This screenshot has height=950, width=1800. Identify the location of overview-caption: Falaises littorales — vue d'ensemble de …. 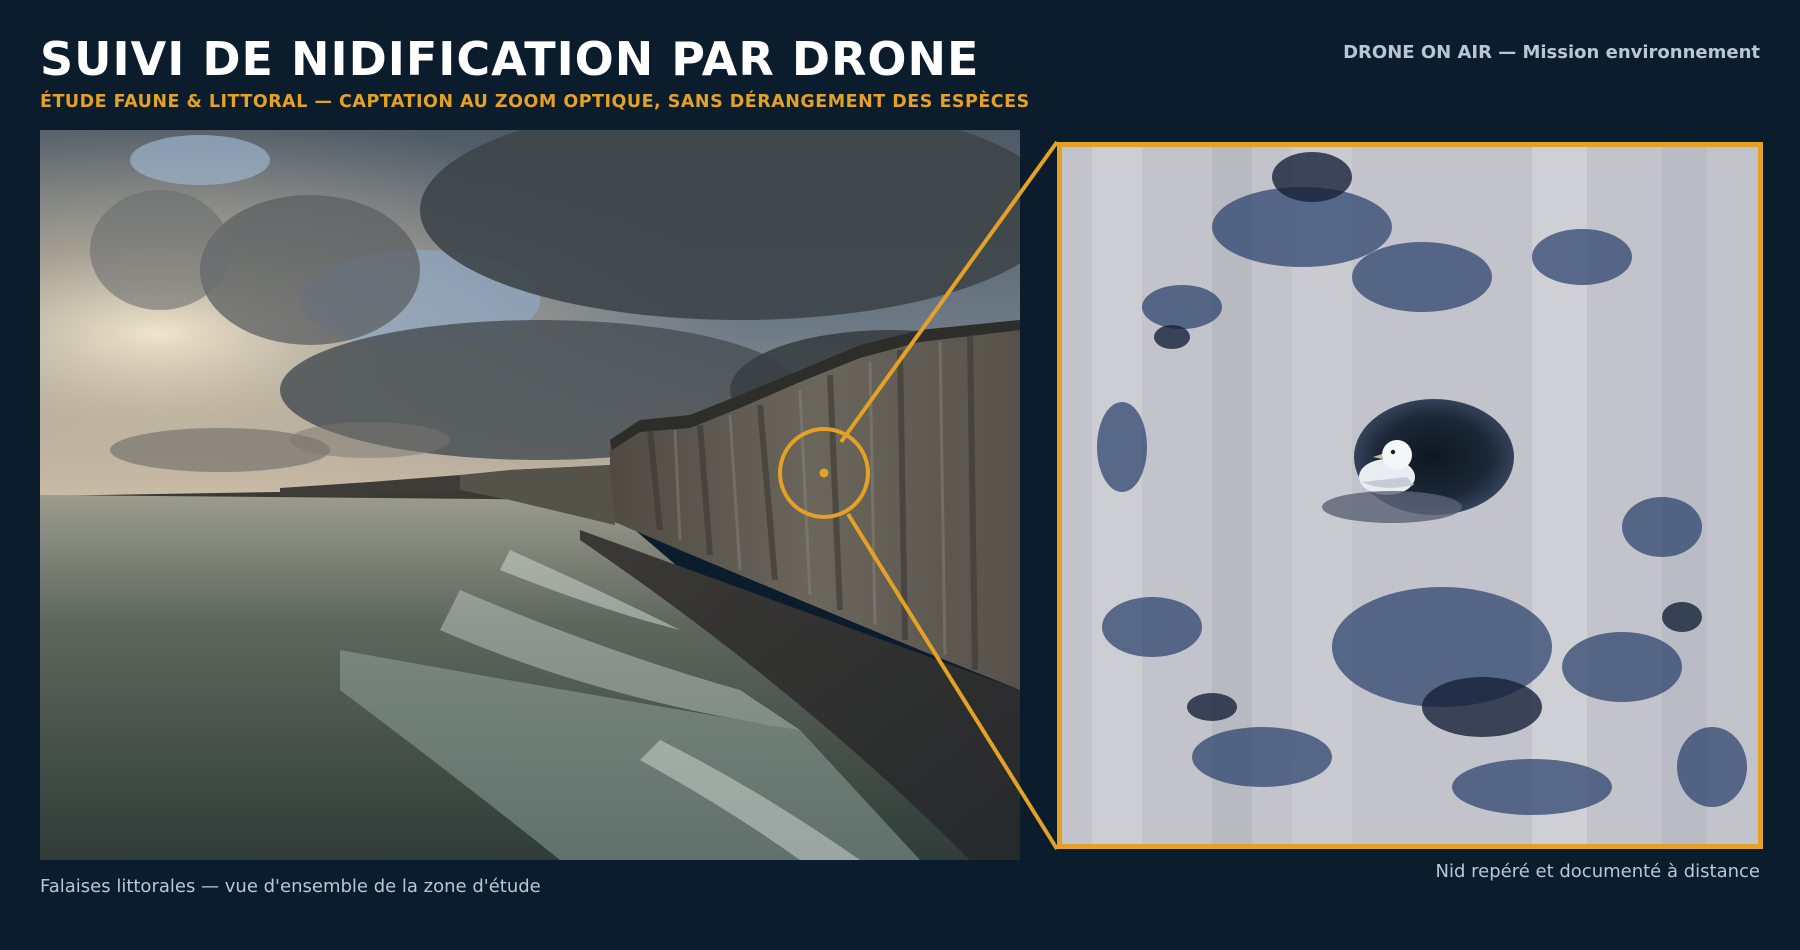
(290, 886).